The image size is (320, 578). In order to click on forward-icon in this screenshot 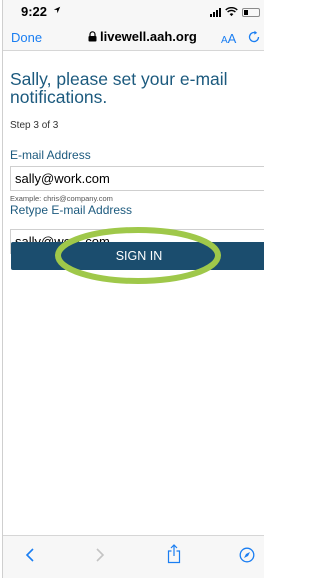, I will do `click(100, 555)`.